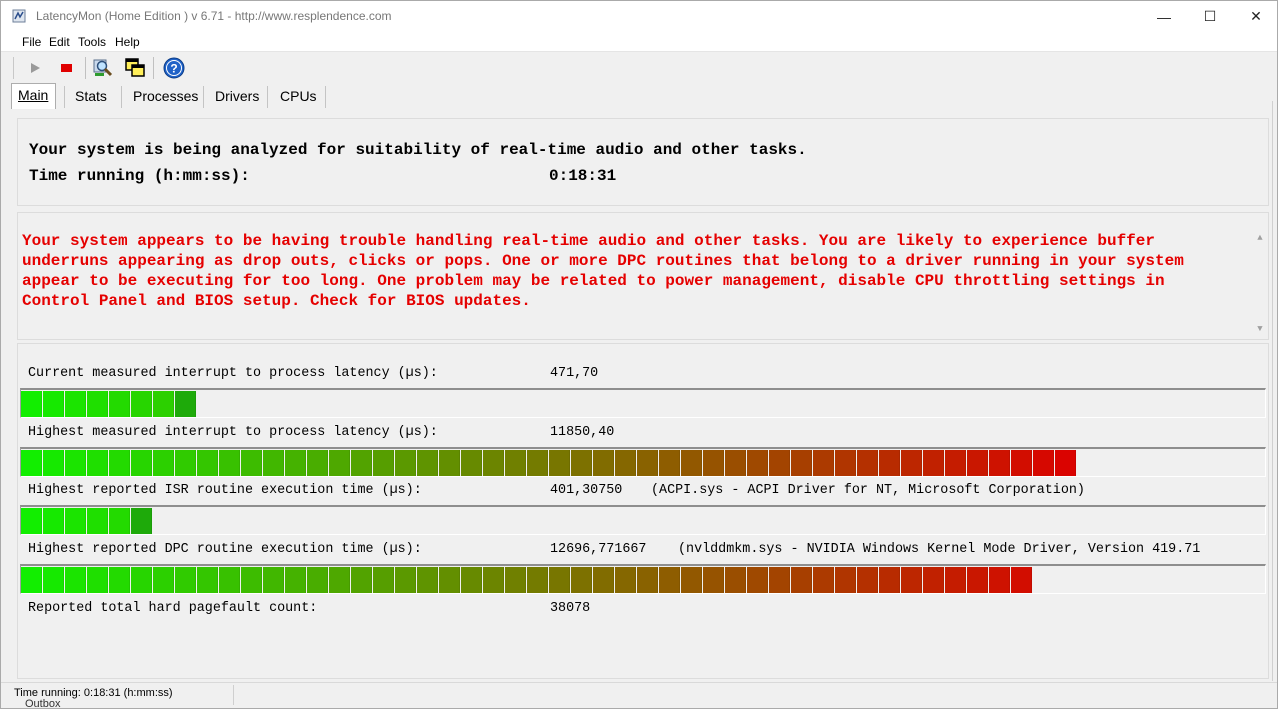  Describe the element at coordinates (598, 549) in the screenshot. I see `highest-dpc-value: 12696,771667` at that location.